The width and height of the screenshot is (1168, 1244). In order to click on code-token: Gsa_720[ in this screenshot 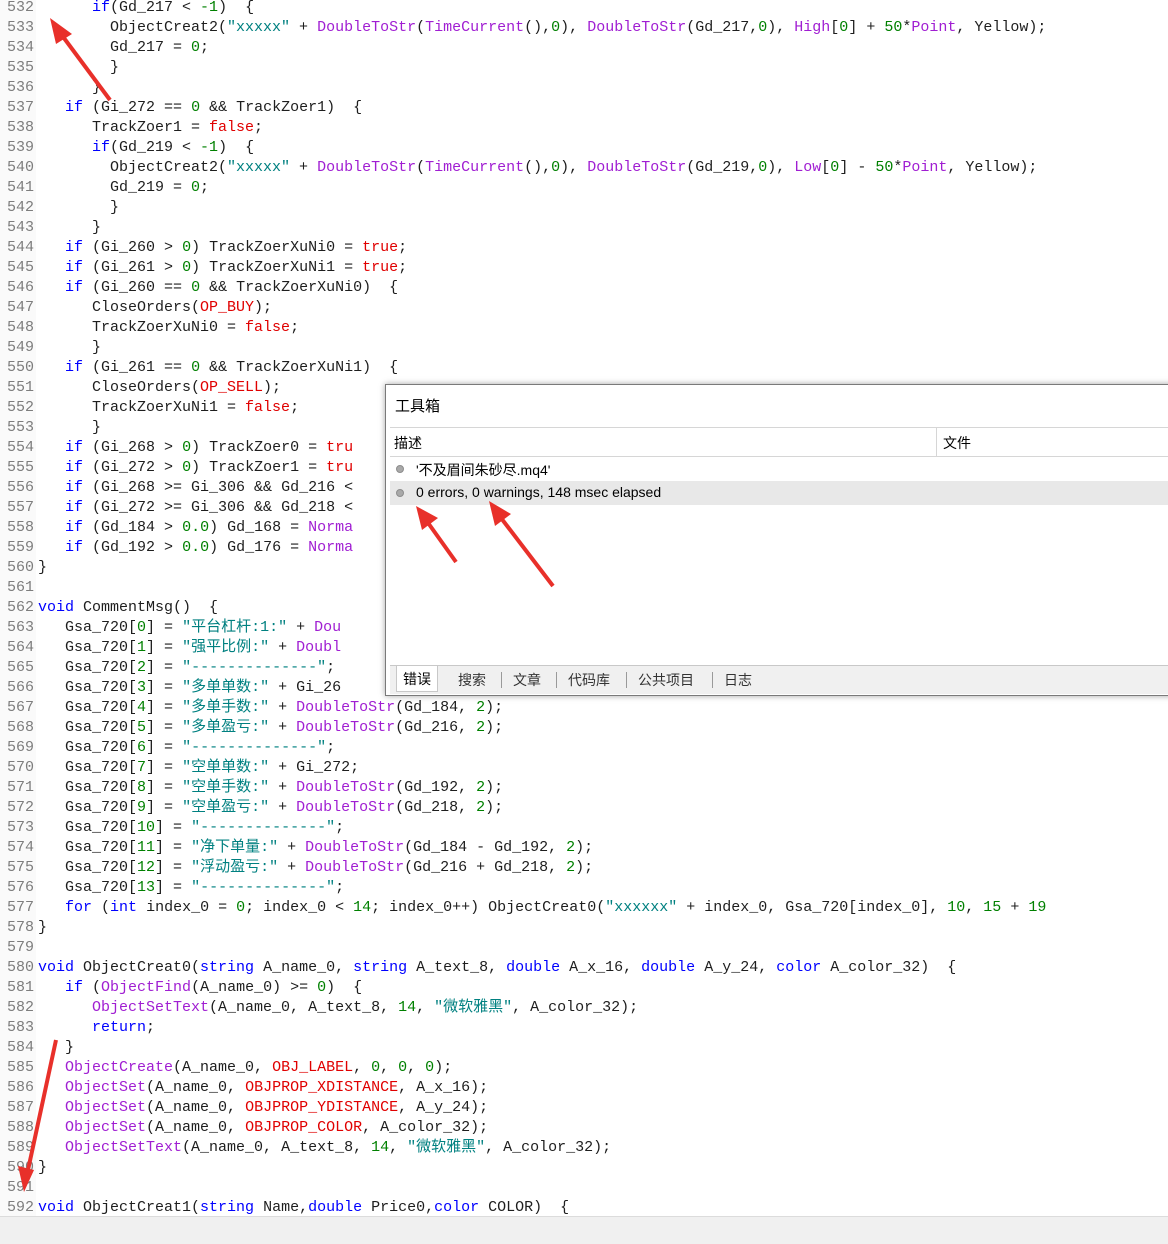, I will do `click(88, 747)`.